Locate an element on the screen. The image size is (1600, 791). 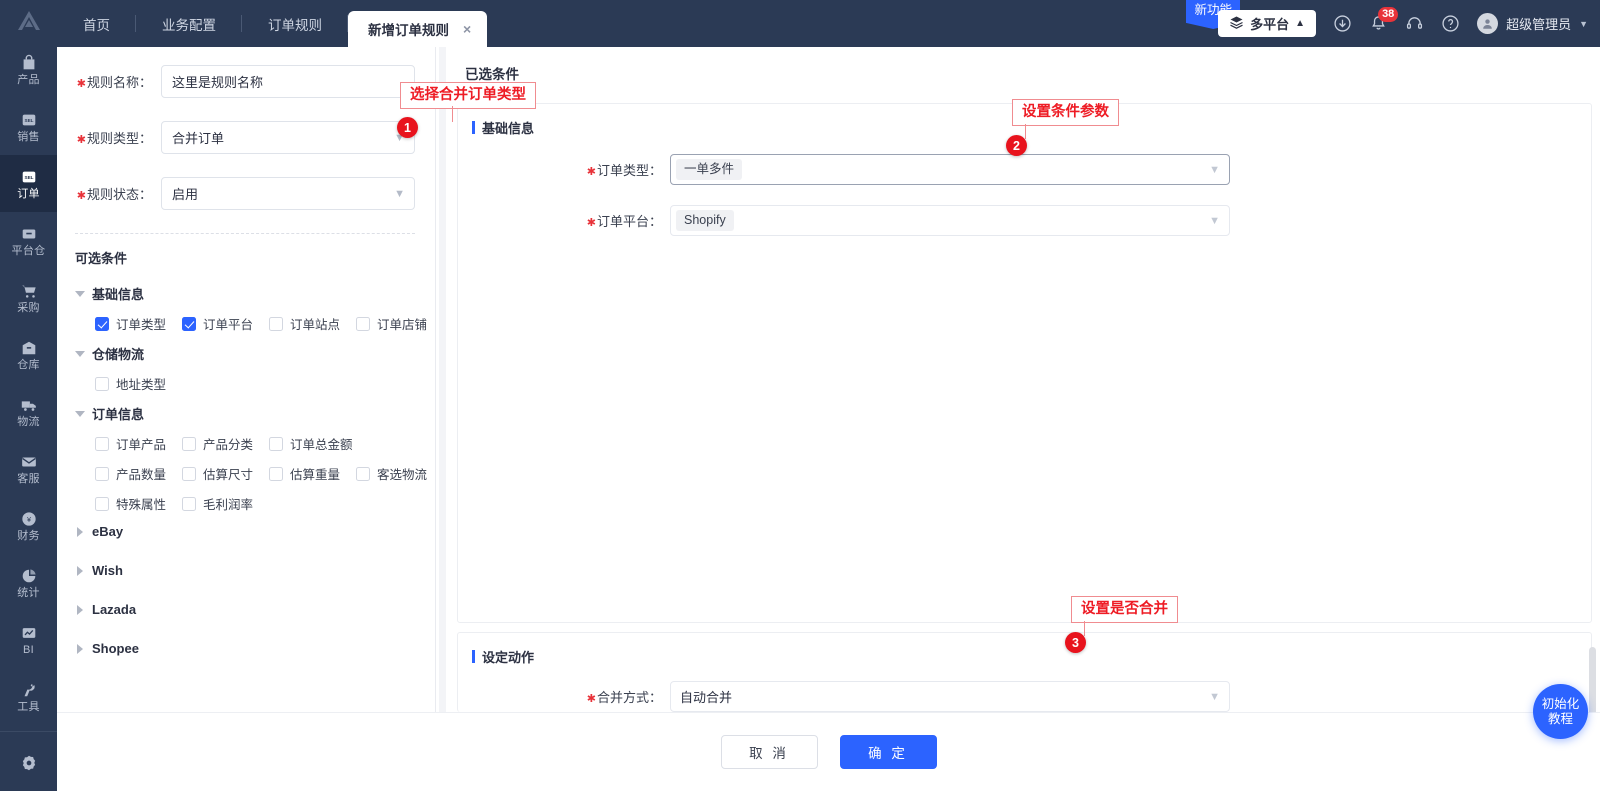
tab-label: 新增订单规则 is located at coordinates (408, 30).